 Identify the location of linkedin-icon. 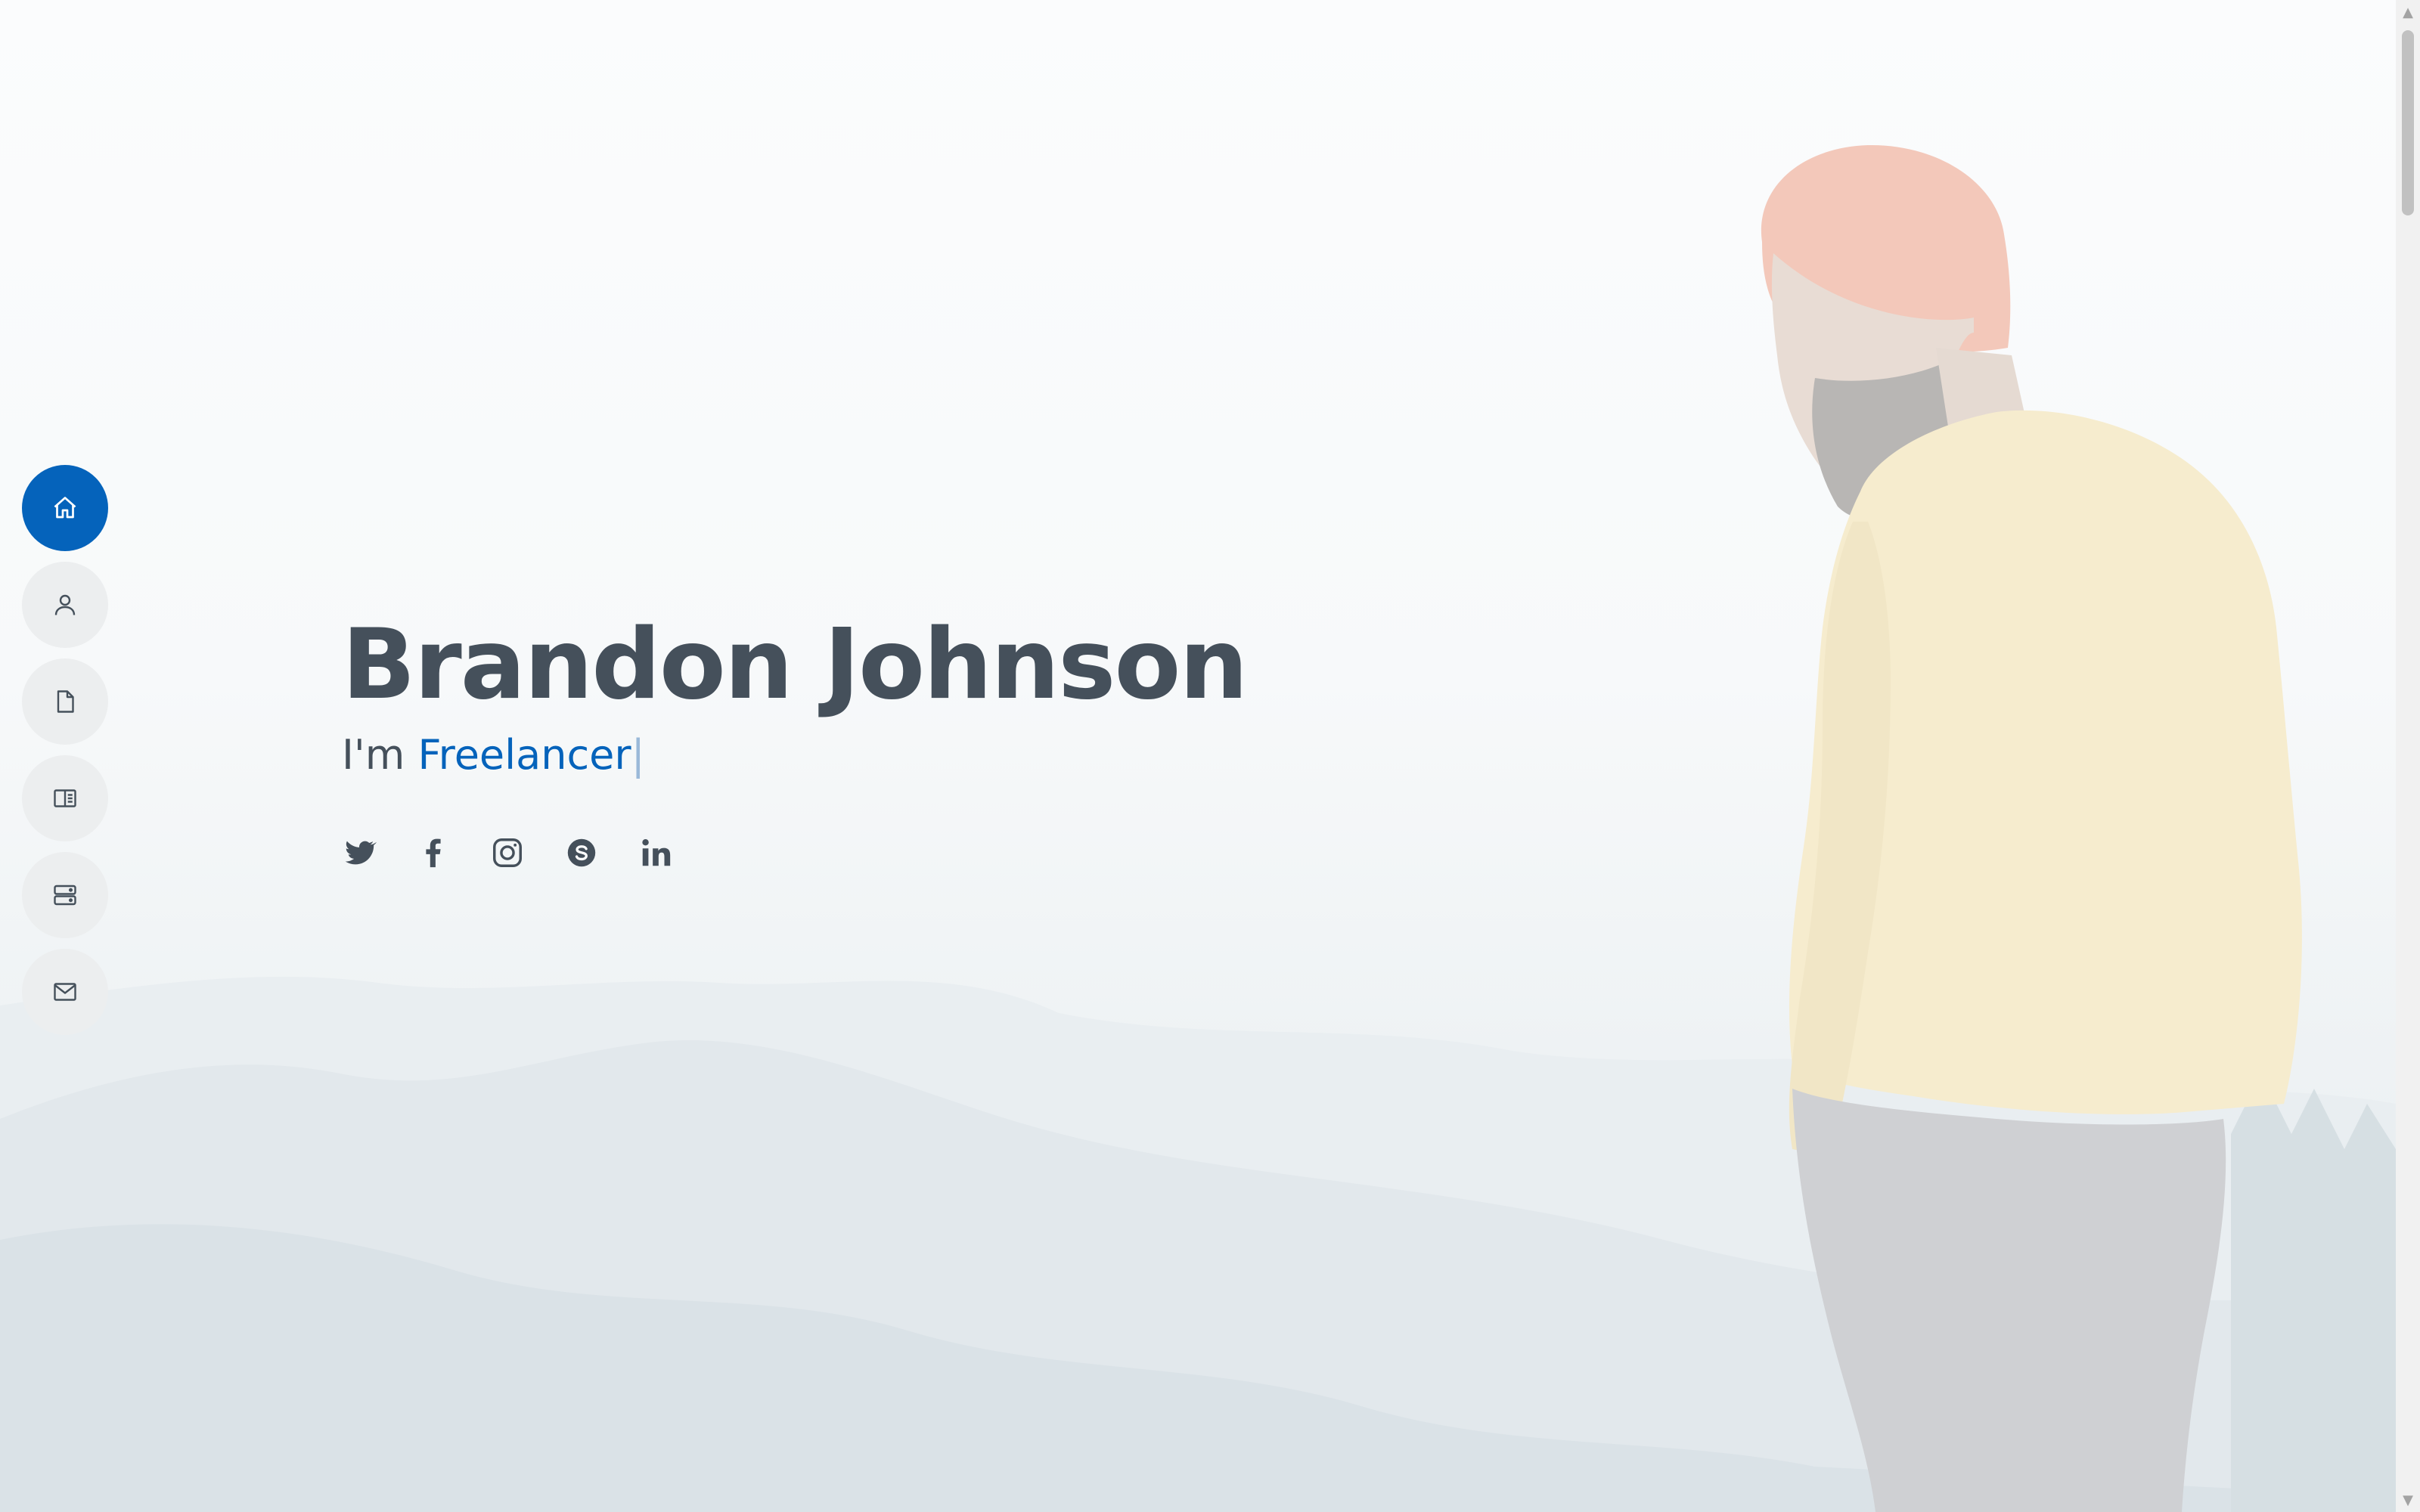
(656, 852).